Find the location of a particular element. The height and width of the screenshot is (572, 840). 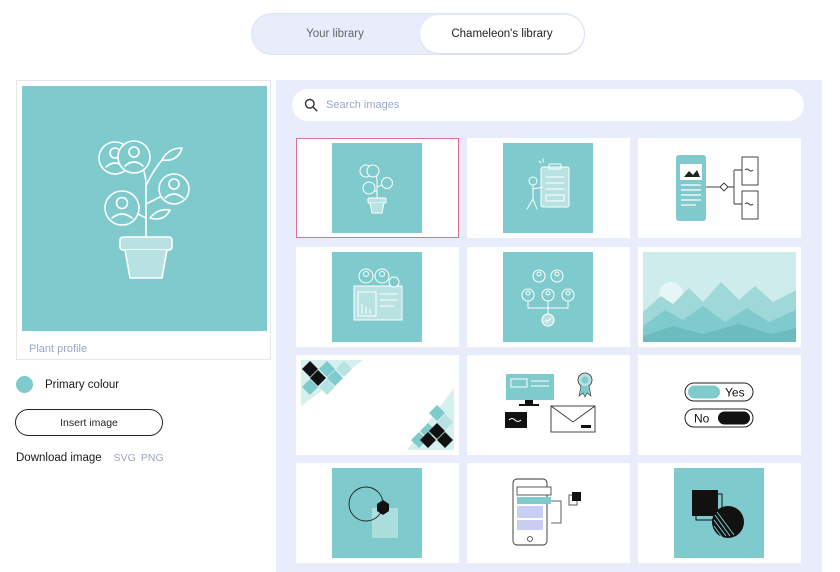

library-item-team-dashboard is located at coordinates (377, 297).